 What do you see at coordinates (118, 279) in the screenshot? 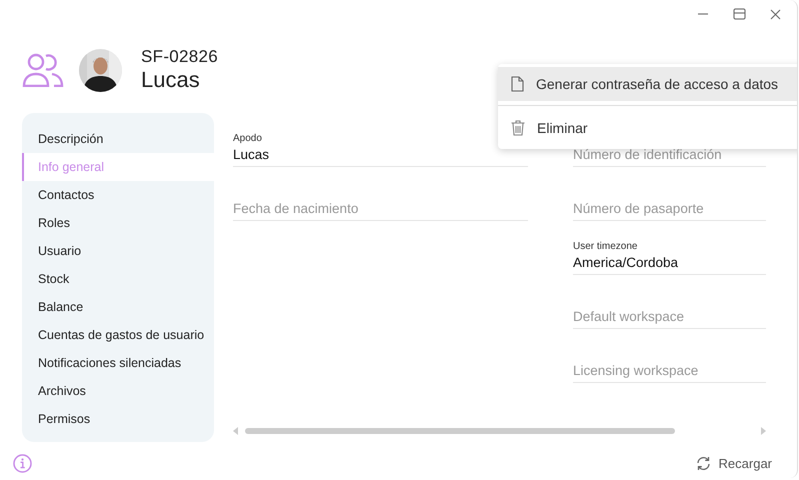
I see `sidebar-item: Stock` at bounding box center [118, 279].